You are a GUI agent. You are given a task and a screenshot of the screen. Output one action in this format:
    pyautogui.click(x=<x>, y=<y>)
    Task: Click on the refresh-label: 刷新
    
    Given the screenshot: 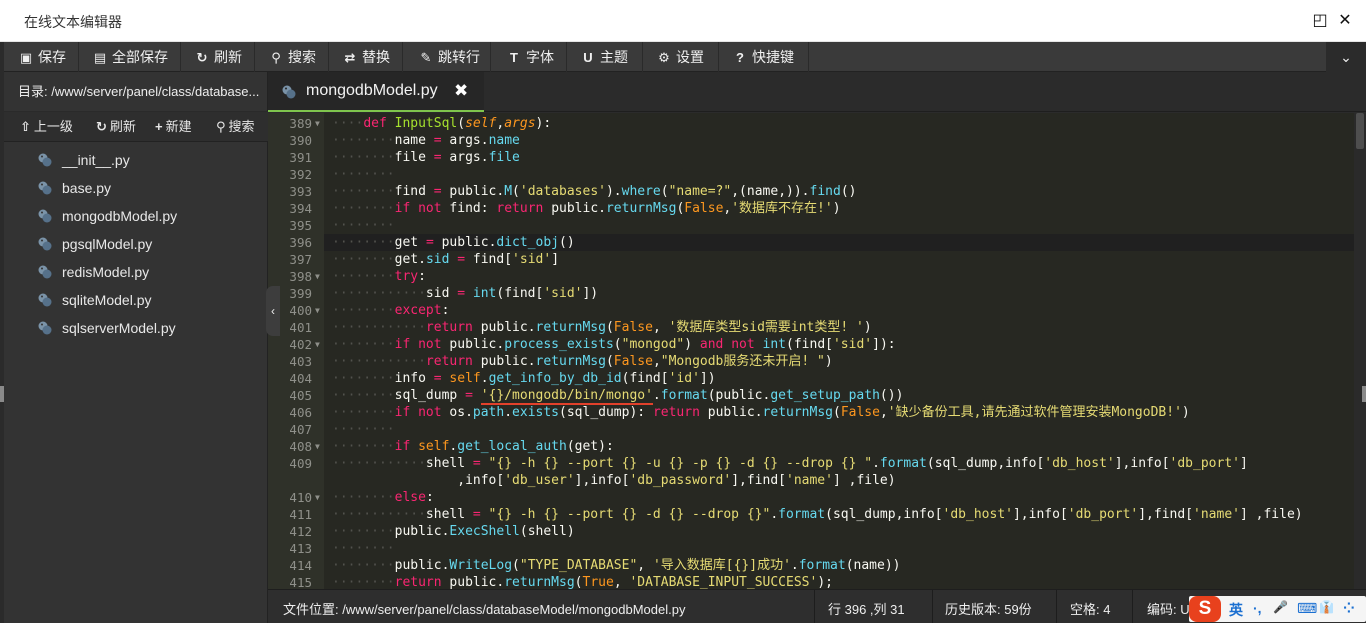 What is the action you would take?
    pyautogui.click(x=228, y=57)
    